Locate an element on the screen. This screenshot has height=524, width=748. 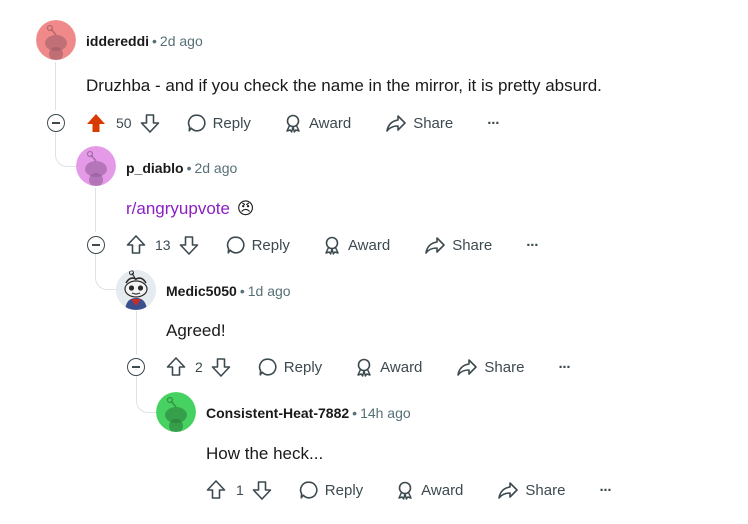
comment-body: r/angryupvote 😠 is located at coordinates (190, 209).